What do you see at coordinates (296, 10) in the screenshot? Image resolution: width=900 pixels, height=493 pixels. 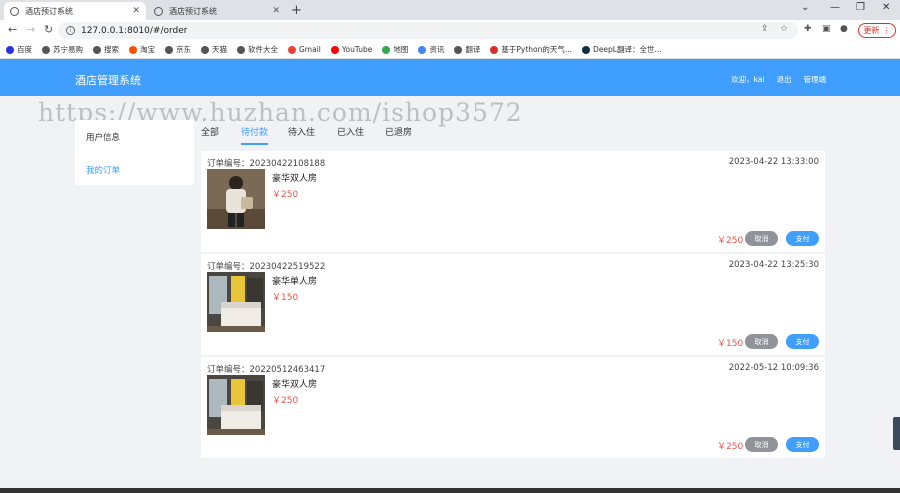 I see `new-tab-icon: +` at bounding box center [296, 10].